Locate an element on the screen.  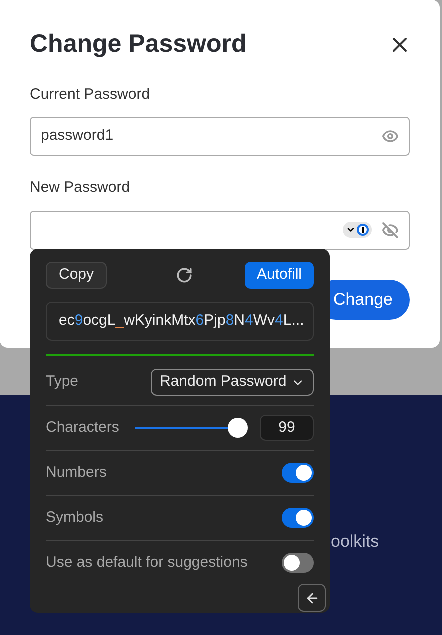
autofill-button: Autofill is located at coordinates (279, 275).